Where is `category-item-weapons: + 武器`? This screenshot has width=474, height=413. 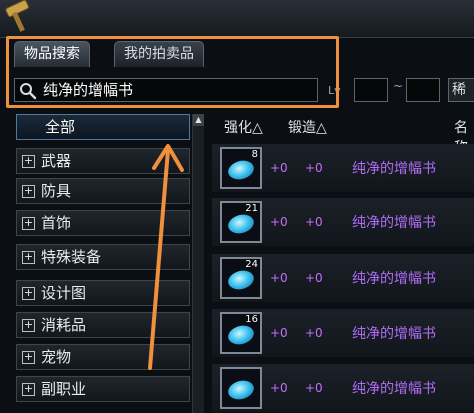
category-item-weapons: + 武器 is located at coordinates (103, 161).